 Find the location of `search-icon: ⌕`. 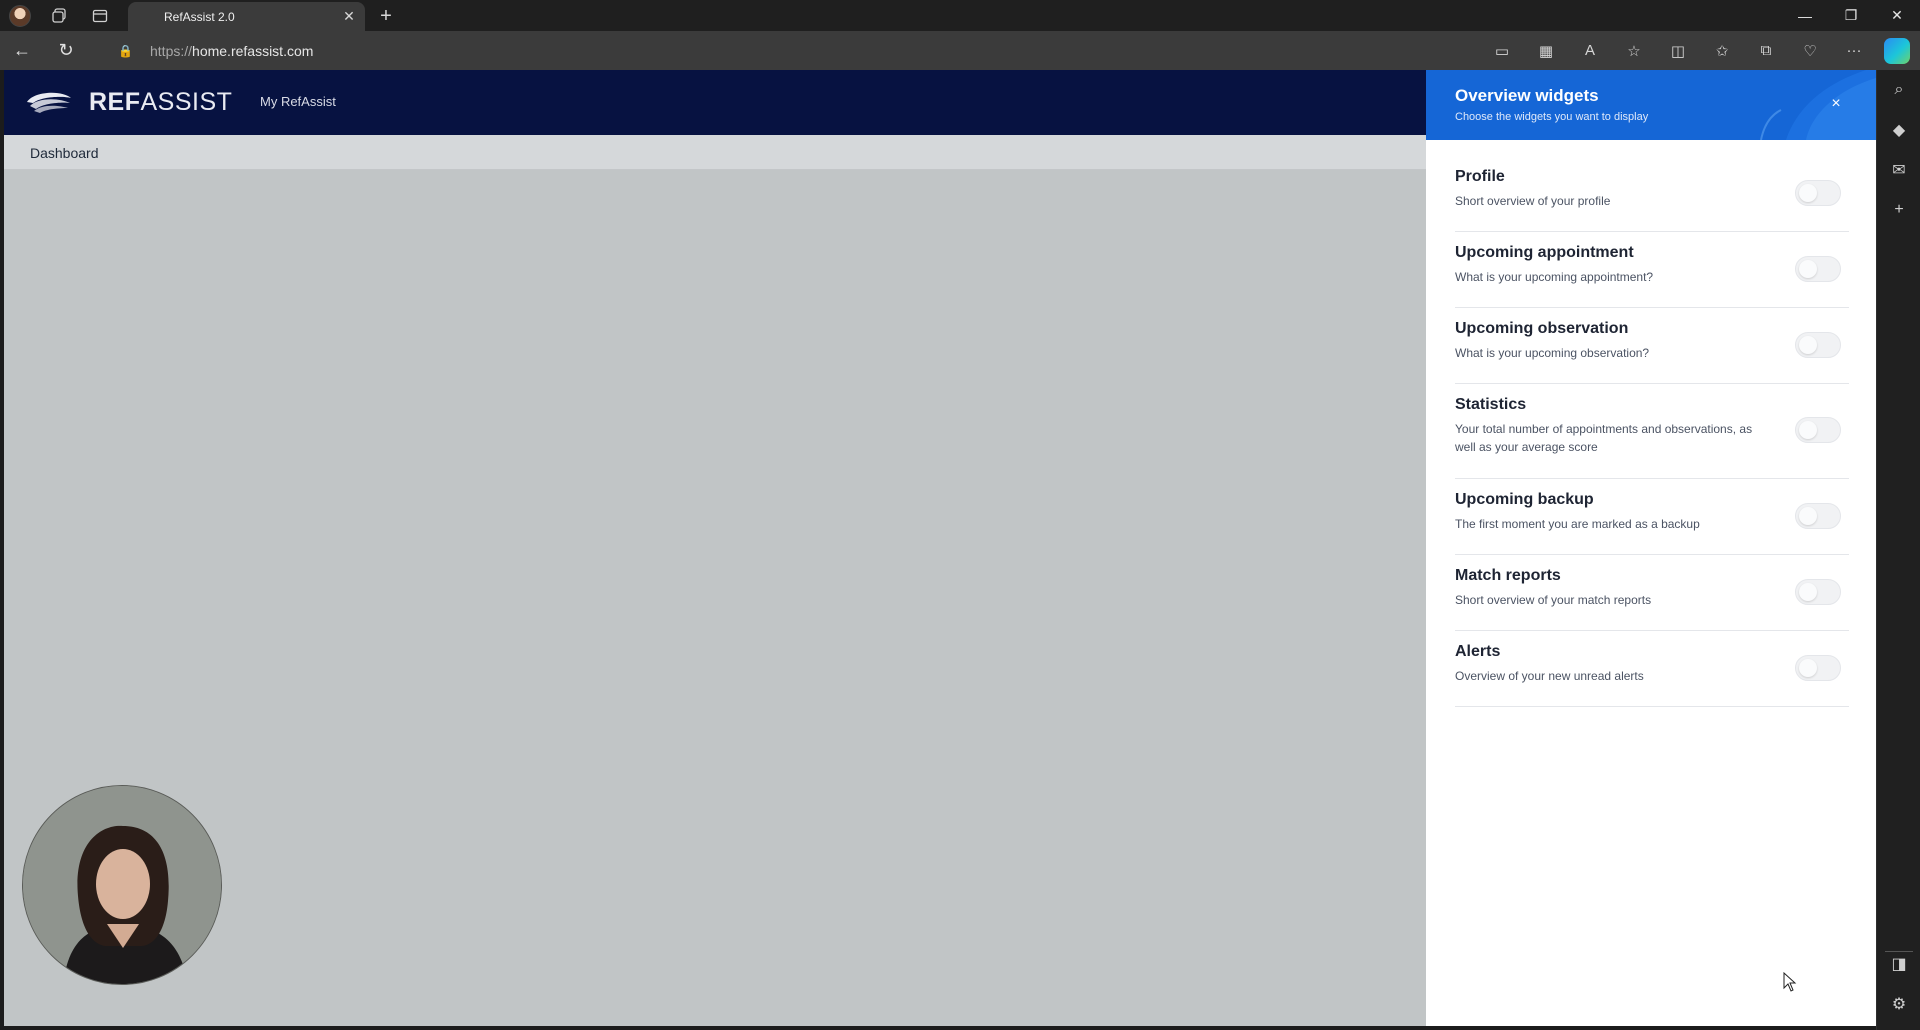

search-icon: ⌕ is located at coordinates (1898, 90).